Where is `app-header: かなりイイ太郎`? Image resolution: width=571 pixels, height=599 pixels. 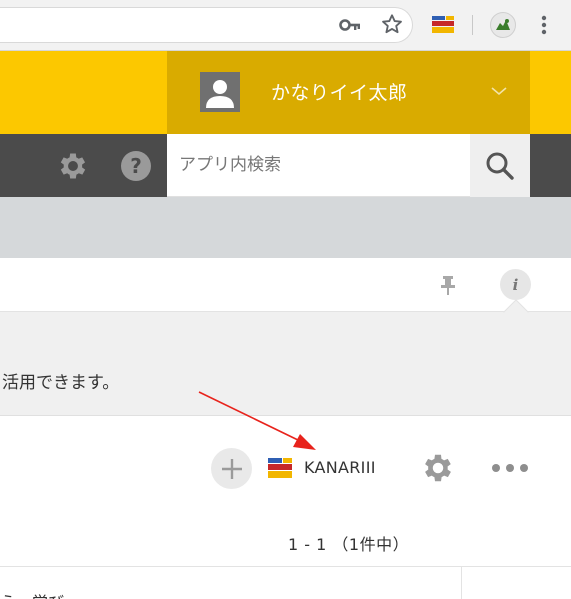 app-header: かなりイイ太郎 is located at coordinates (285, 92).